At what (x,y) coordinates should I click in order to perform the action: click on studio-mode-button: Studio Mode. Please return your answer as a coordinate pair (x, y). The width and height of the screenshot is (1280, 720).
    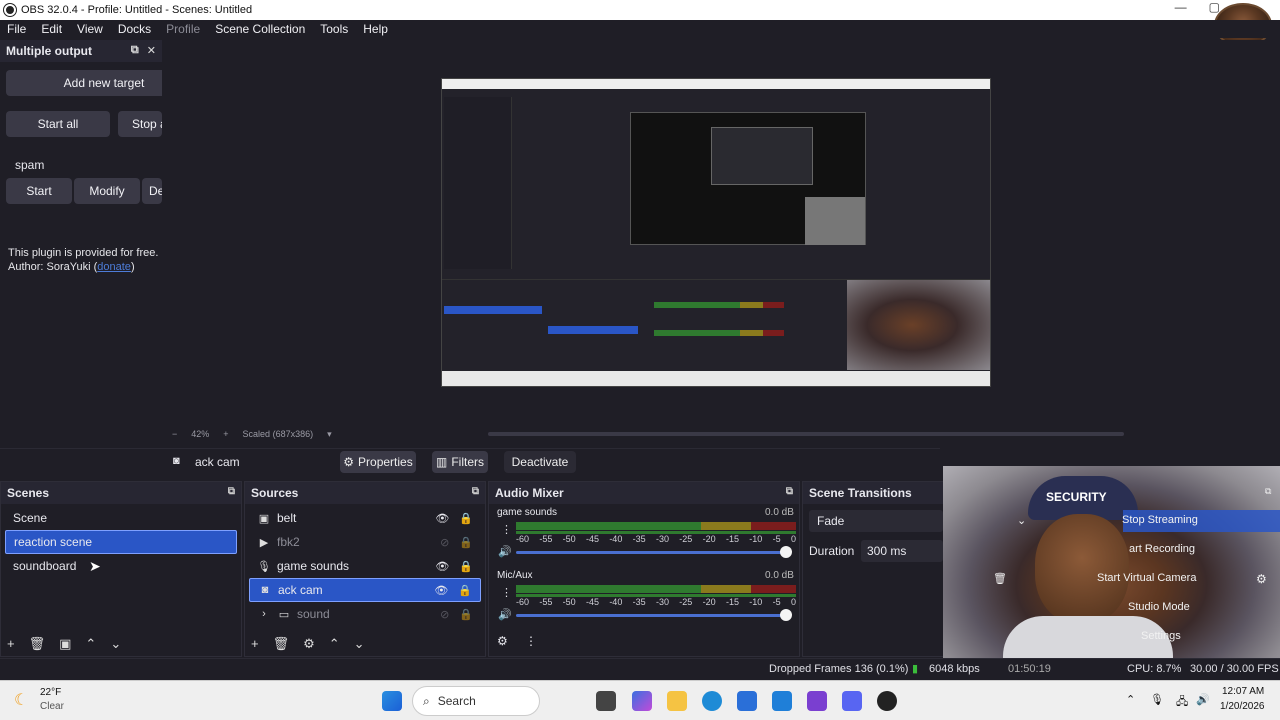
    Looking at the image, I should click on (1159, 607).